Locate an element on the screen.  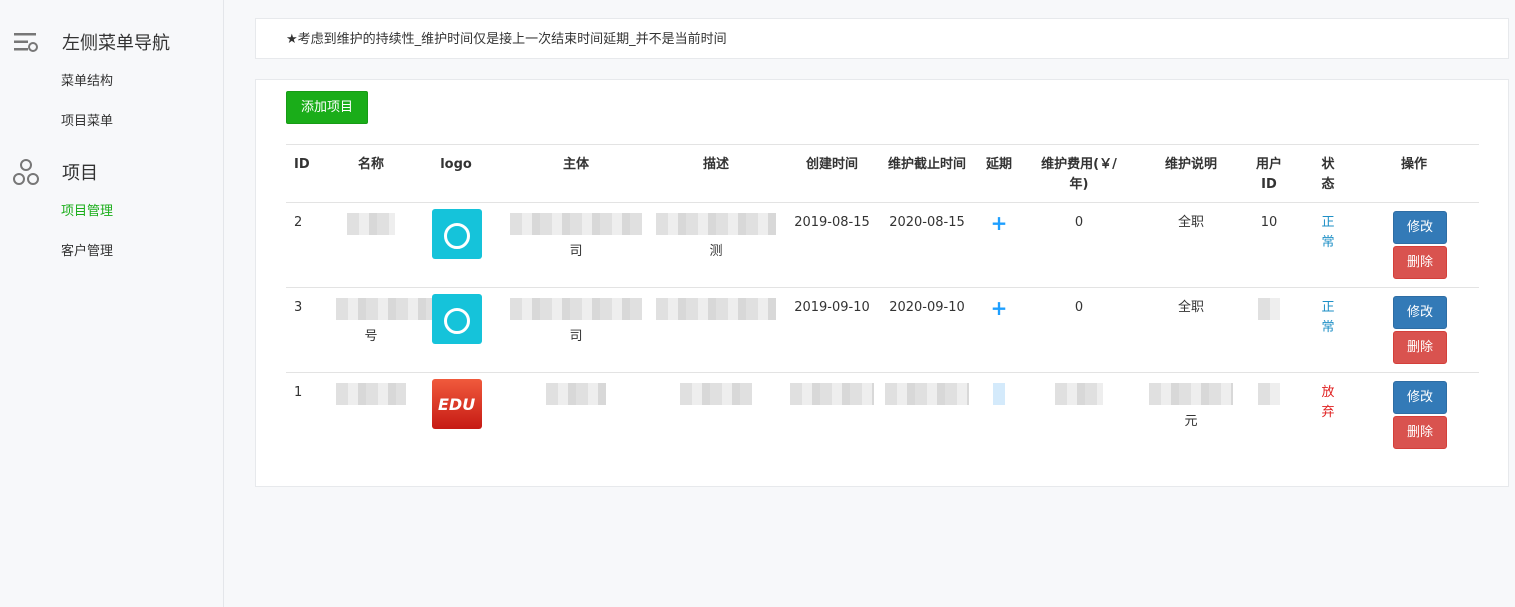
col-operation: 操作 is located at coordinates (1413, 164).